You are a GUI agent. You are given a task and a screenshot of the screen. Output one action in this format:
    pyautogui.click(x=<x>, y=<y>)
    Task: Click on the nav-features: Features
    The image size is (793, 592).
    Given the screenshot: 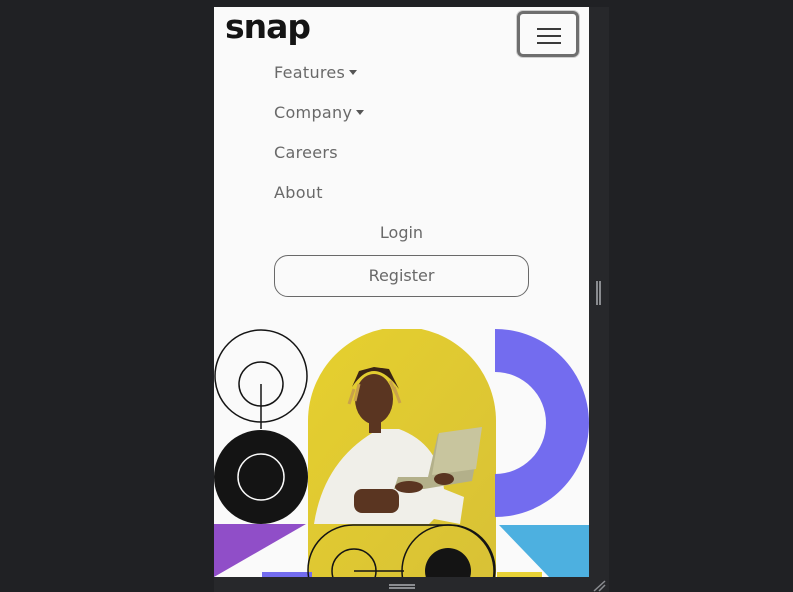 What is the action you would take?
    pyautogui.click(x=316, y=73)
    